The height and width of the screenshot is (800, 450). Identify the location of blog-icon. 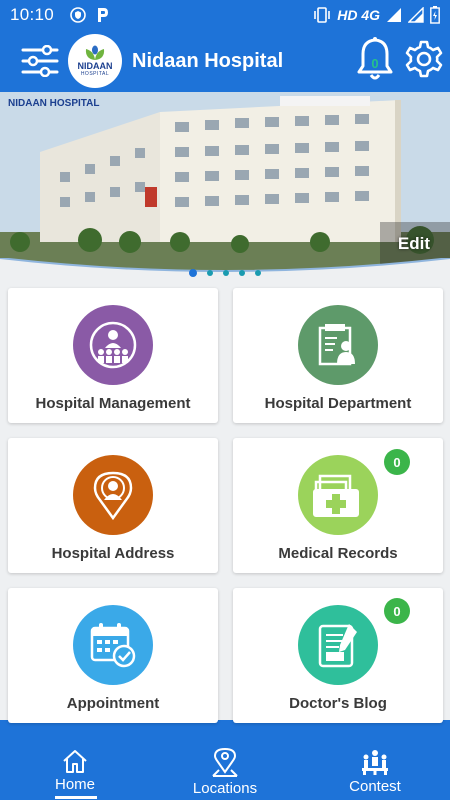
(337, 646).